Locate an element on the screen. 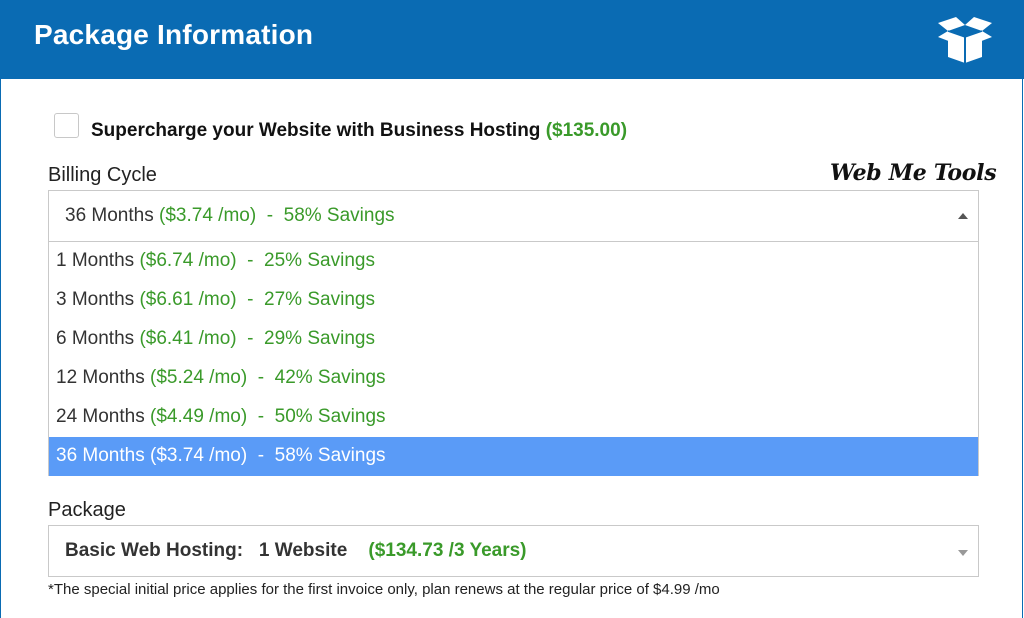  billing-option-6-months: 6 Months ($6.41 /mo) - 29% Savings is located at coordinates (513, 339).